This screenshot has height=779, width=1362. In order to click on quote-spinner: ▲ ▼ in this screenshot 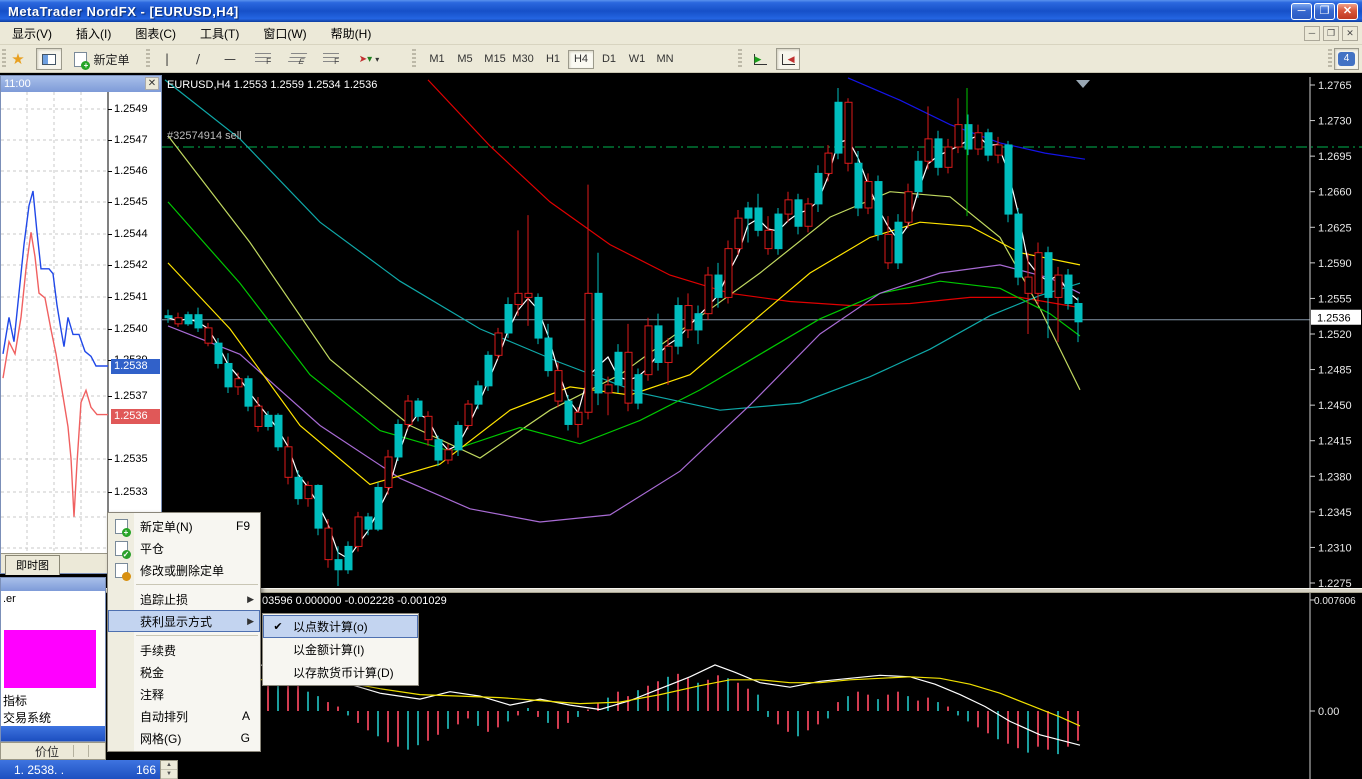, I will do `click(169, 769)`.